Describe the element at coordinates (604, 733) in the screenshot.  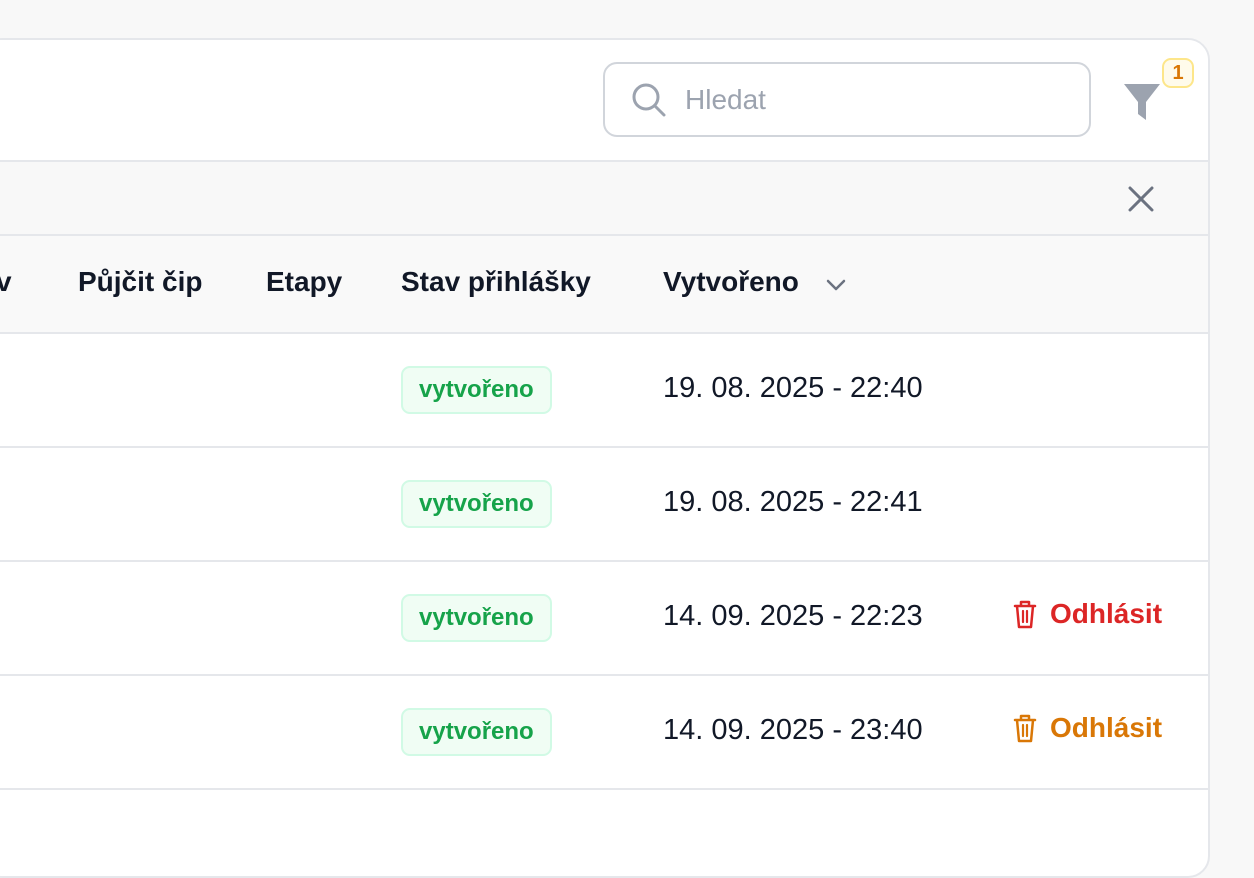
I see `table-row: vytvořeno 14. 09. 2025 - 23:40 Odhlásit` at that location.